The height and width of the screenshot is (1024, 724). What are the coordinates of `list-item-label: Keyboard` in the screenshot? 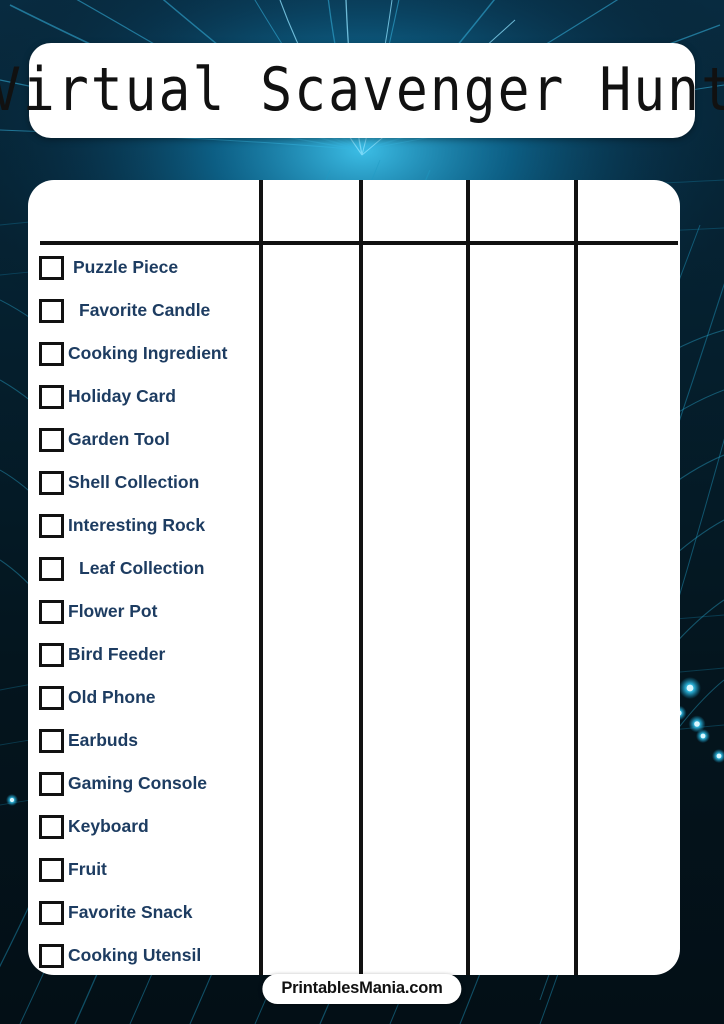 It's located at (108, 825).